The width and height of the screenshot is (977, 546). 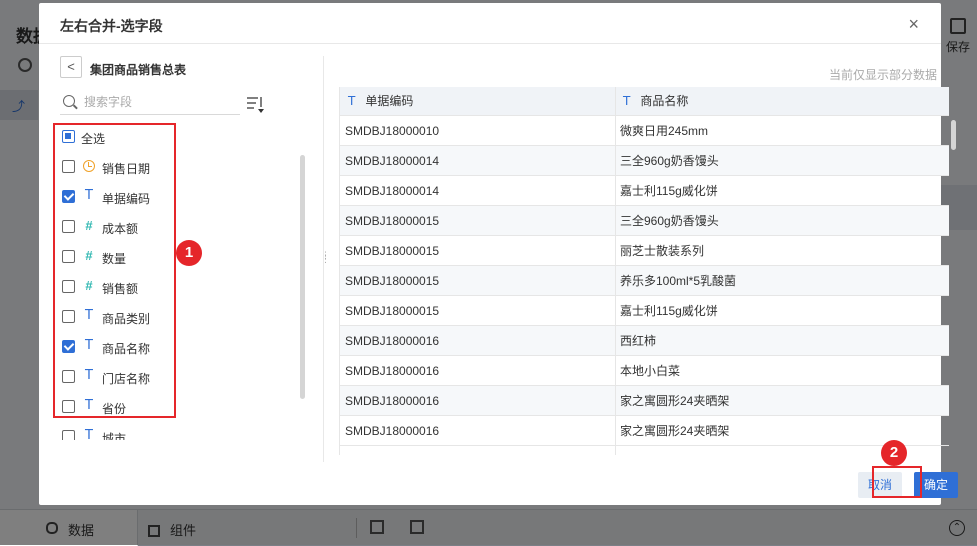 I want to click on column-header-label: 商品名称, so click(x=664, y=101).